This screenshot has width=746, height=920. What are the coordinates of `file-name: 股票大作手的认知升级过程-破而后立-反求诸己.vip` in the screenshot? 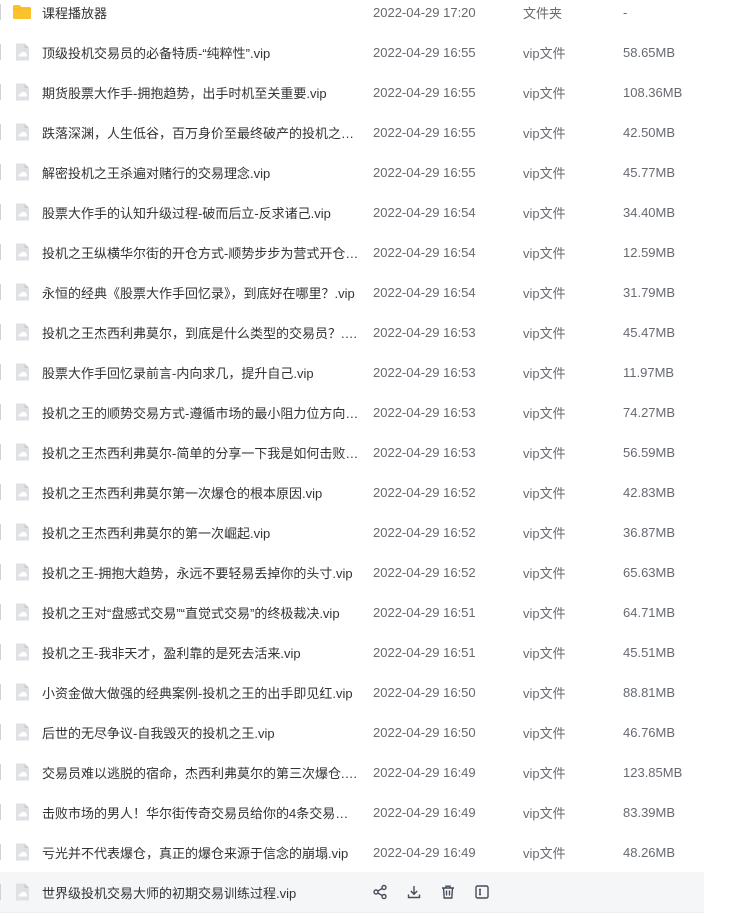 It's located at (201, 212).